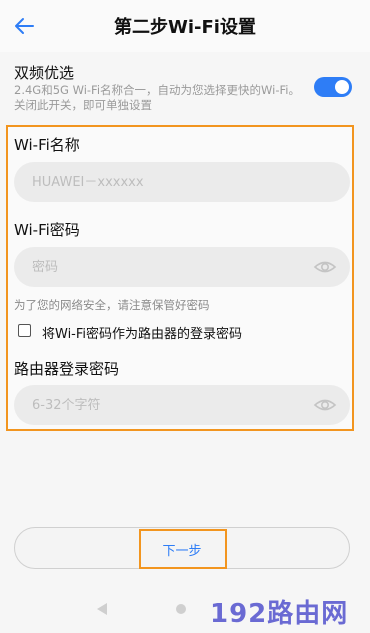 The height and width of the screenshot is (633, 370). Describe the element at coordinates (182, 267) in the screenshot. I see `wifi-password-input` at that location.